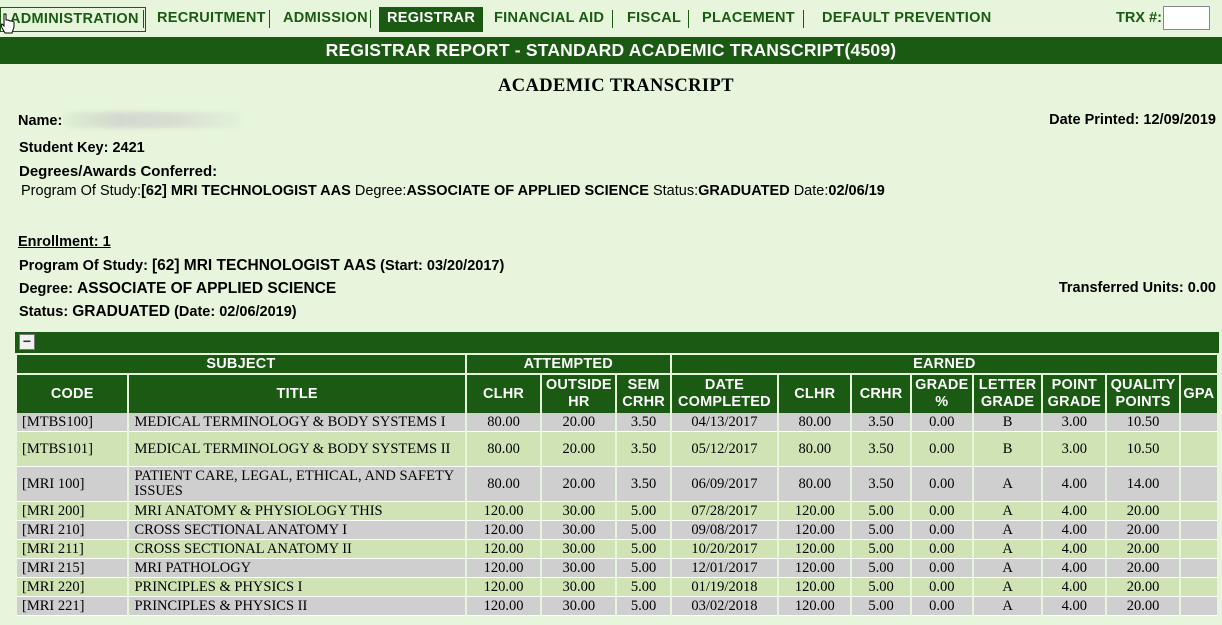 This screenshot has width=1222, height=625. I want to click on enrollment-status-date-open: (Date:, so click(195, 312).